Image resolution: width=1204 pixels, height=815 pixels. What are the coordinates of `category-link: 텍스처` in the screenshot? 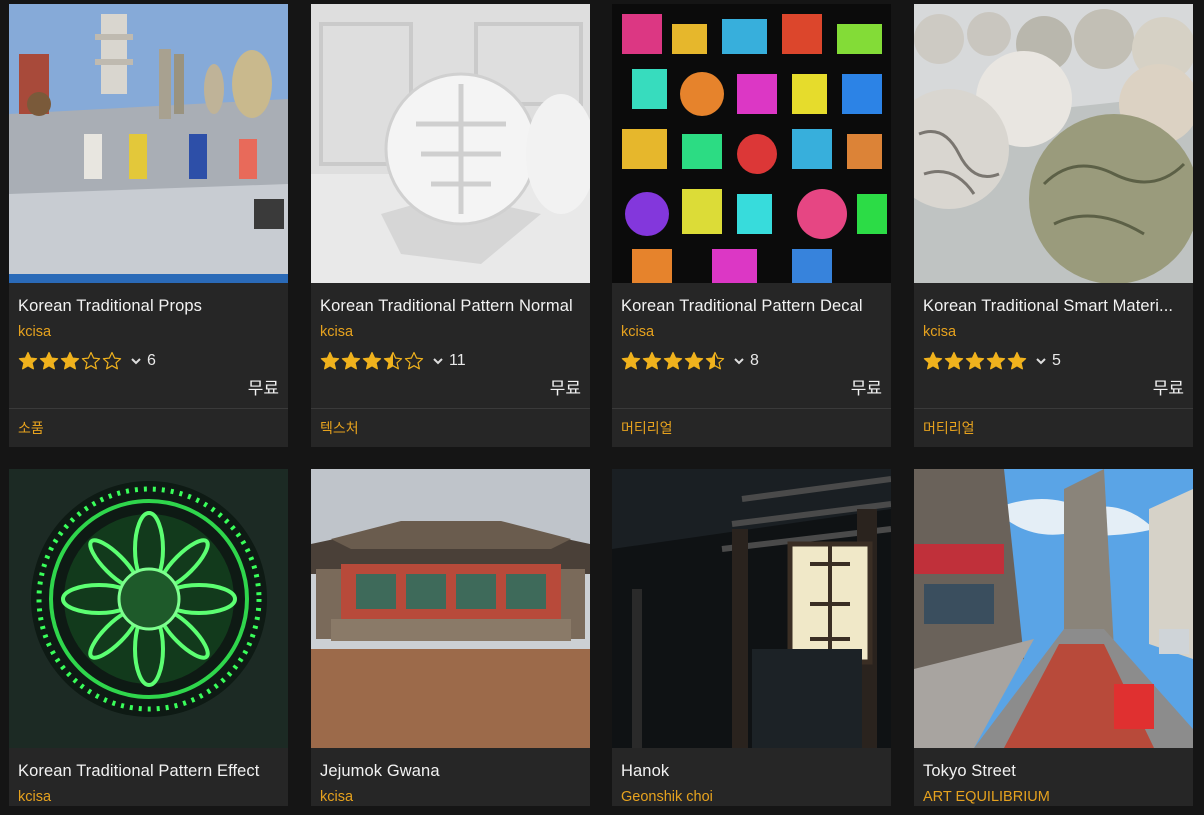 It's located at (450, 428).